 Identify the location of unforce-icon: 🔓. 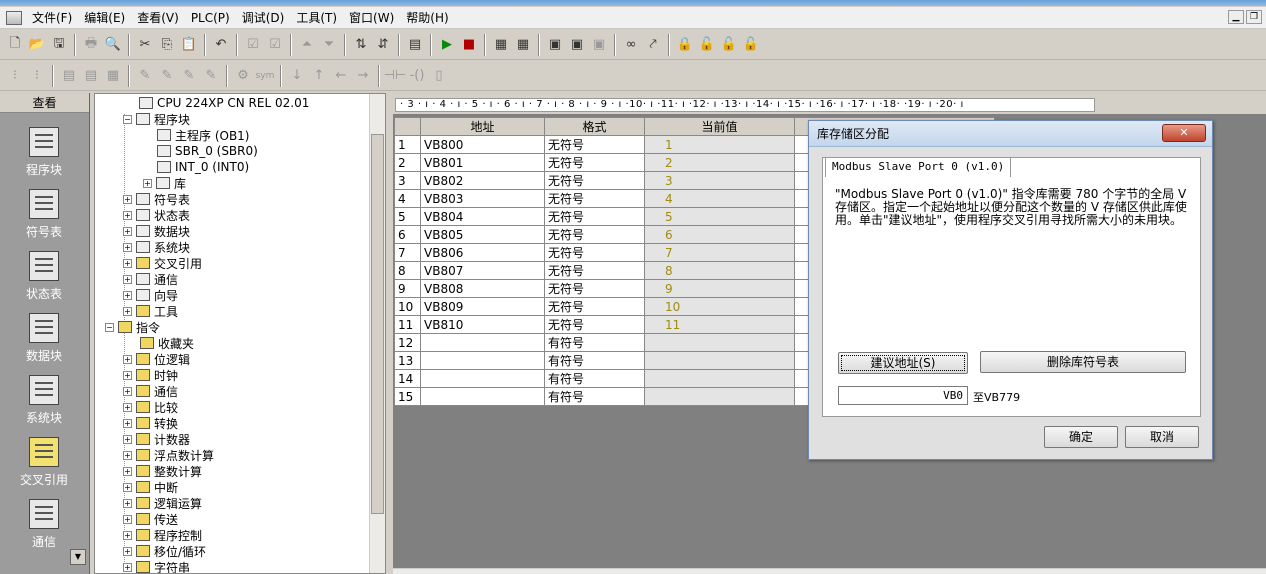
(707, 45).